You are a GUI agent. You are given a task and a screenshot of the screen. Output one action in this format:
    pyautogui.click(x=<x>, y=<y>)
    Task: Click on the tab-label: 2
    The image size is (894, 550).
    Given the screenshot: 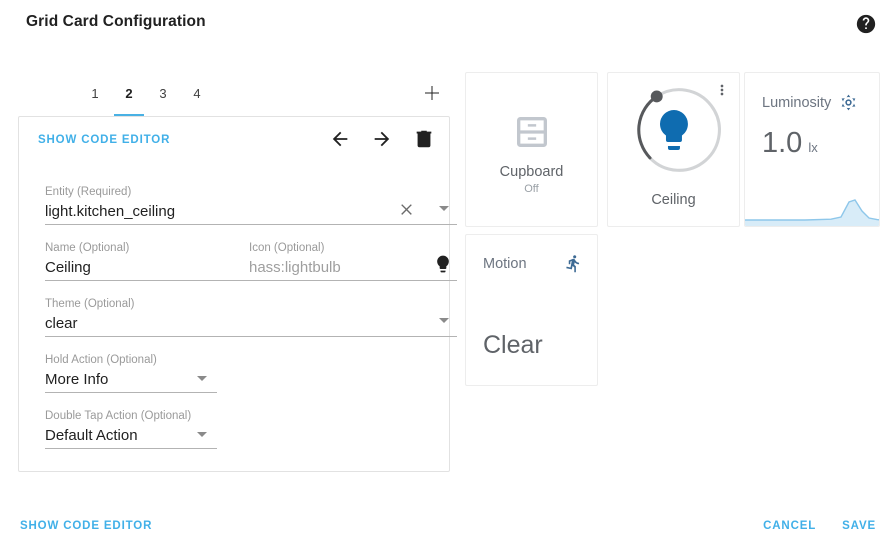 What is the action you would take?
    pyautogui.click(x=129, y=93)
    